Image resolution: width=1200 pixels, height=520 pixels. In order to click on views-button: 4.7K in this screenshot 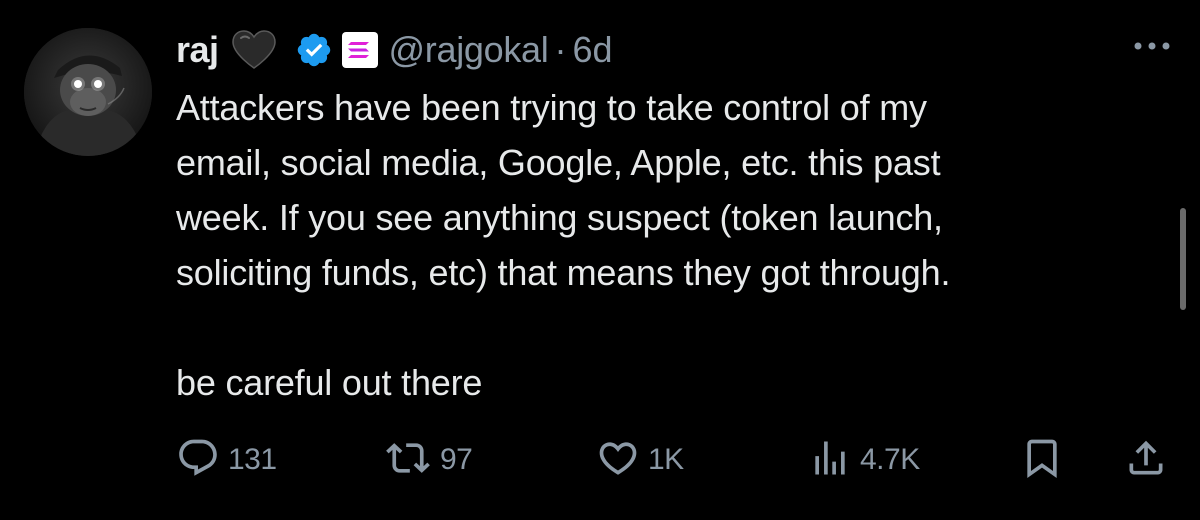, I will do `click(864, 460)`.